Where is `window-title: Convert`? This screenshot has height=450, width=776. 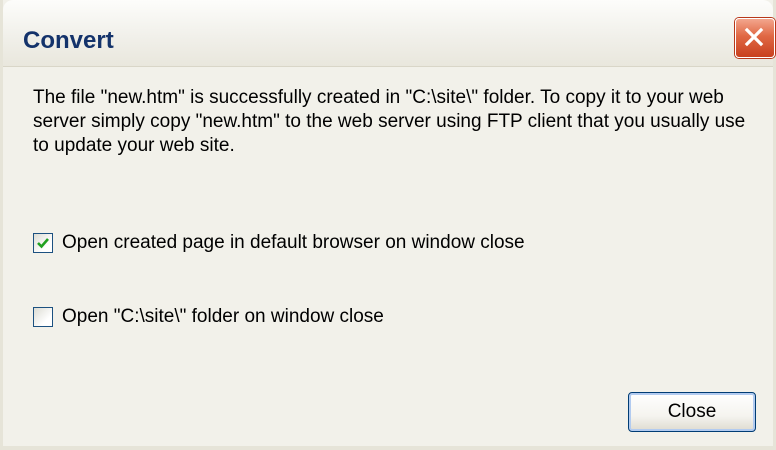
window-title: Convert is located at coordinates (68, 40).